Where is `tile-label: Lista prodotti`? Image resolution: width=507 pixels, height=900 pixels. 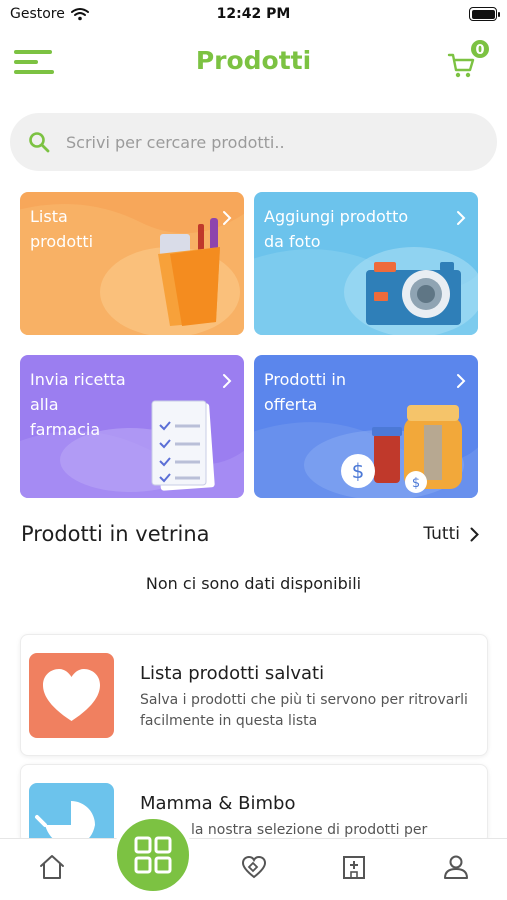 tile-label: Lista prodotti is located at coordinates (62, 229).